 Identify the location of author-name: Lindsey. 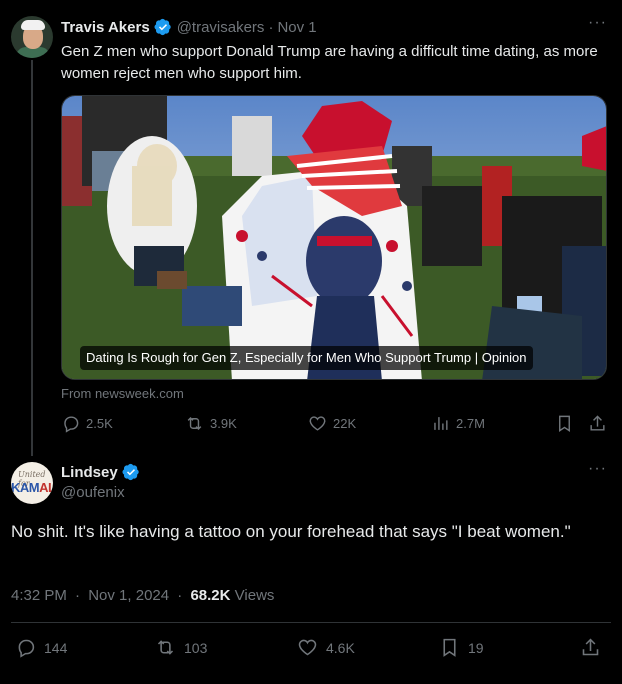
(89, 472).